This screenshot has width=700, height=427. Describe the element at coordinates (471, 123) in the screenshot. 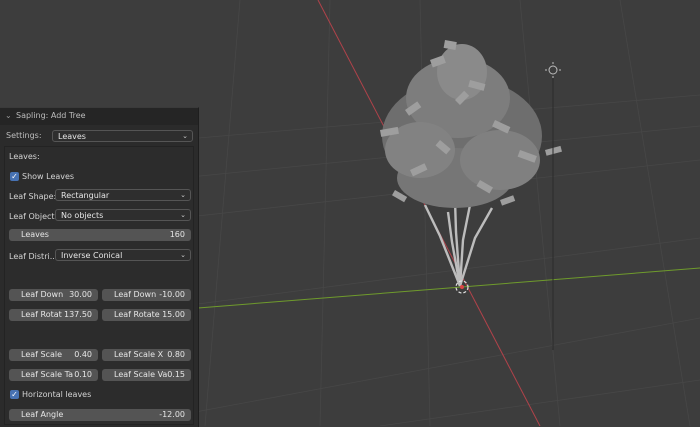

I see `tree-foliage` at that location.